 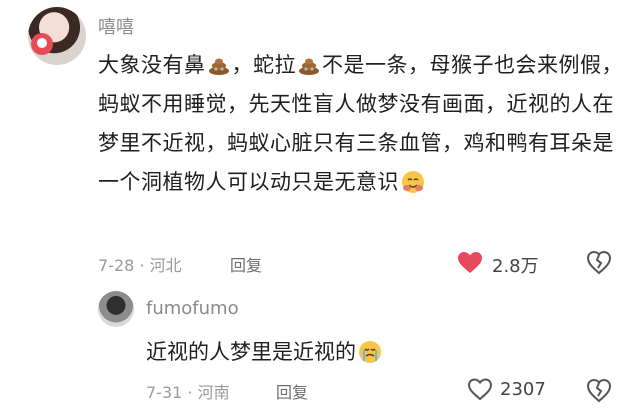 I want to click on comment-text-part2: ，蛇拉, so click(x=263, y=65).